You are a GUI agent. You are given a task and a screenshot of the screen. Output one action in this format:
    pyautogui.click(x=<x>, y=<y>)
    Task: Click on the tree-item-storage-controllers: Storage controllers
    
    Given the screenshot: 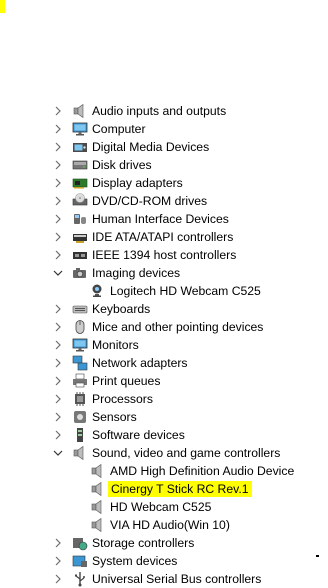 What is the action you would take?
    pyautogui.click(x=164, y=543)
    